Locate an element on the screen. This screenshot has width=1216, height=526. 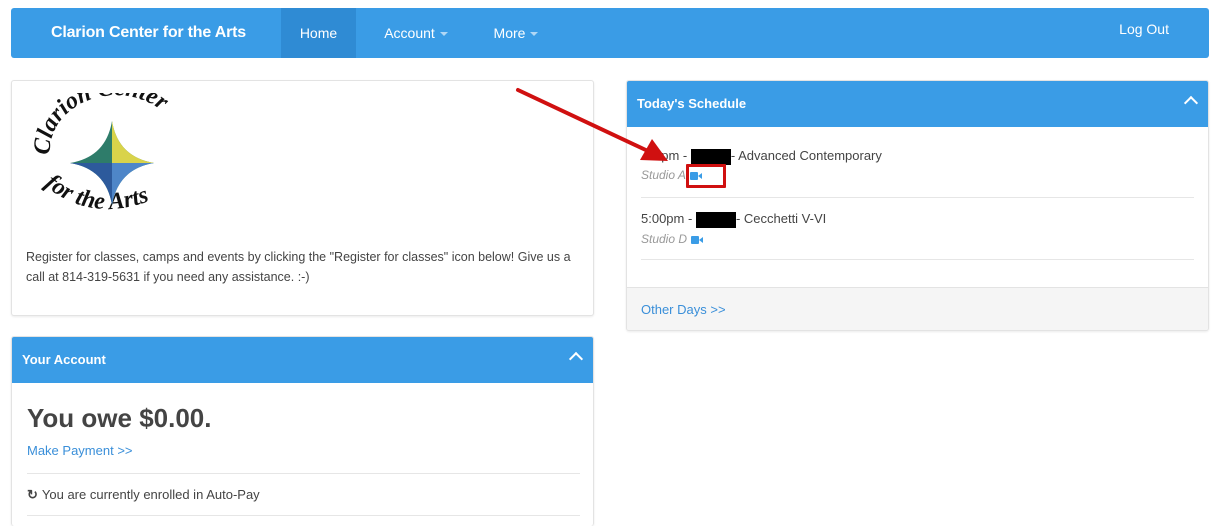
schedule-item: 5:00pm - - Cecchetti V-VI is located at coordinates (733, 219).